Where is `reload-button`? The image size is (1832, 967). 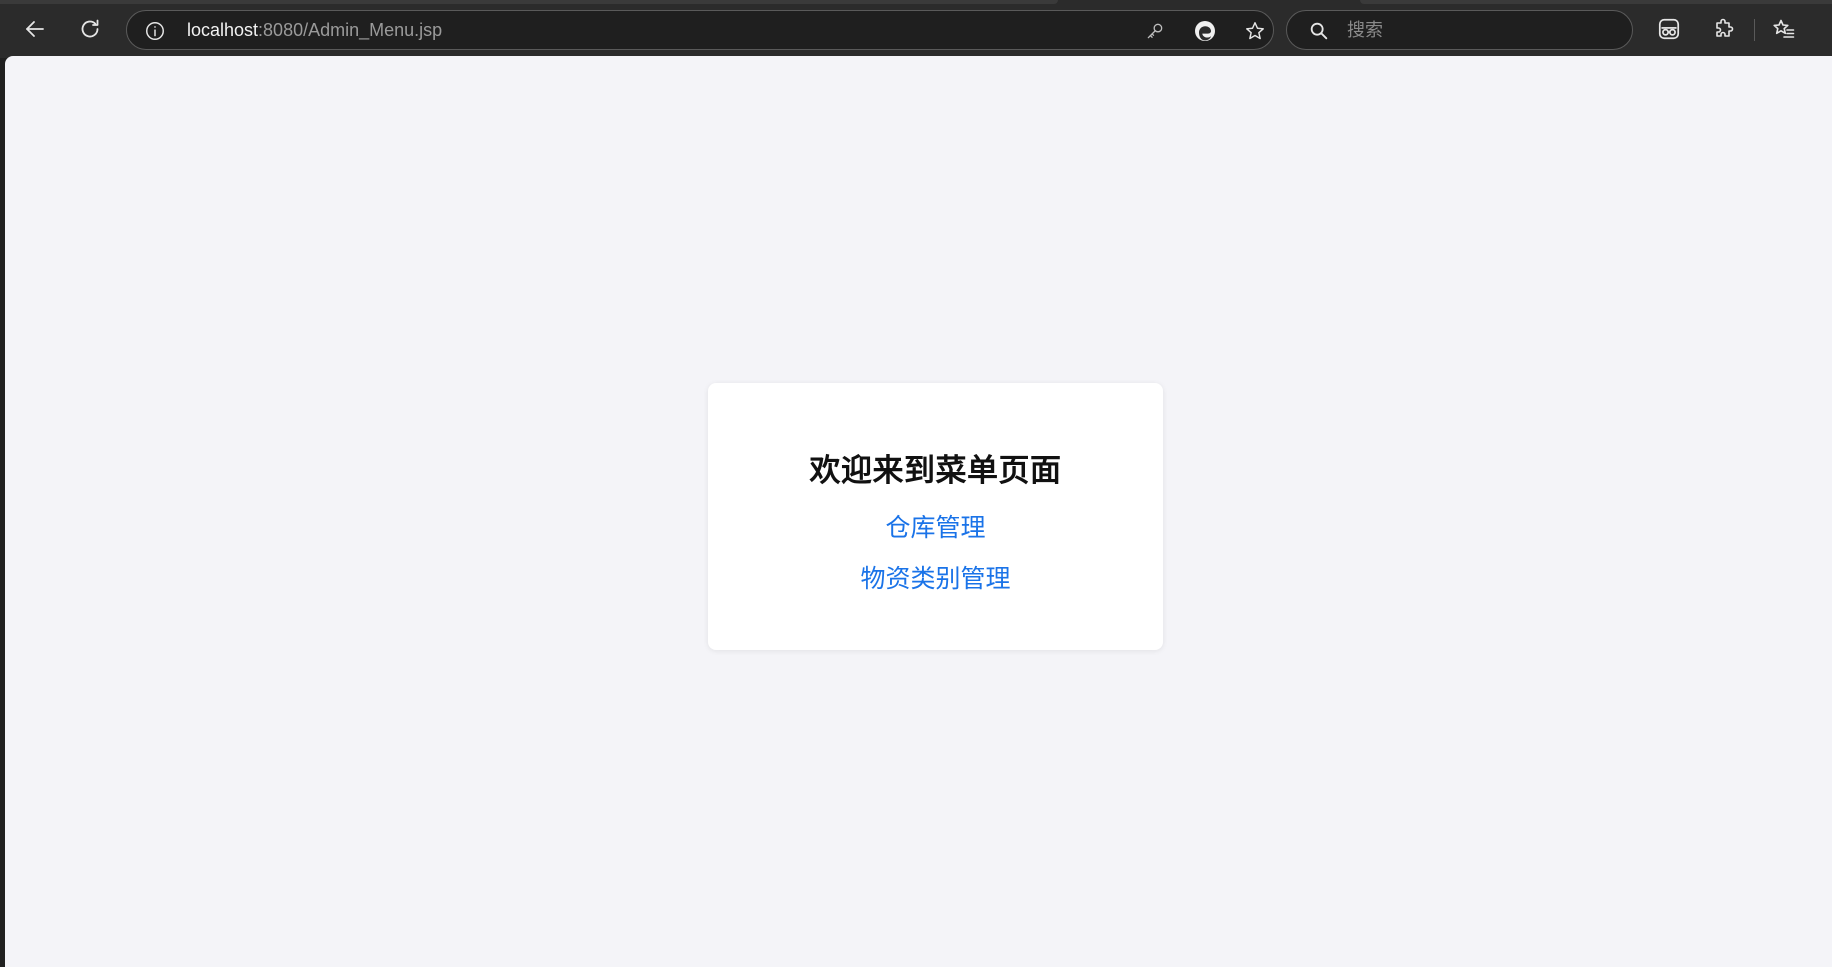
reload-button is located at coordinates (90, 29).